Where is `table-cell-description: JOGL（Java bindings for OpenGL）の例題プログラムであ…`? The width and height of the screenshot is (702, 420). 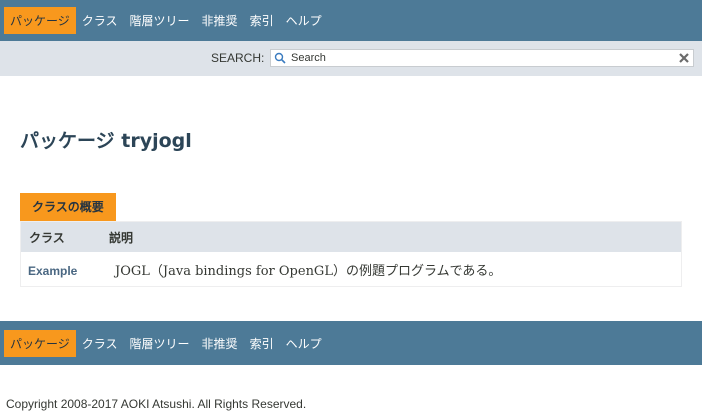 table-cell-description: JOGL（Java bindings for OpenGL）の例題プログラムであ… is located at coordinates (395, 269).